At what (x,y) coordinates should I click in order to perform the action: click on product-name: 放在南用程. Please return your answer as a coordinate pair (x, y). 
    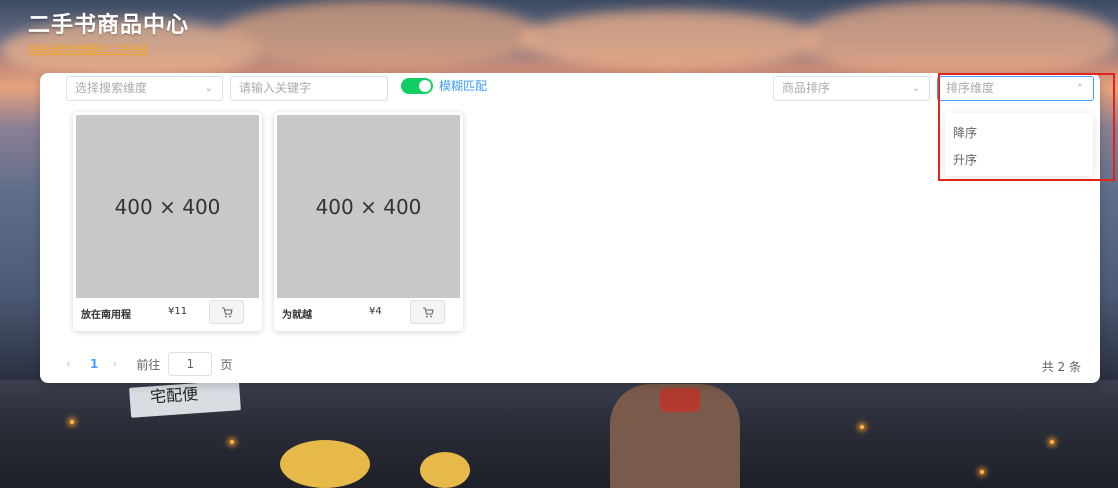
    Looking at the image, I should click on (106, 315).